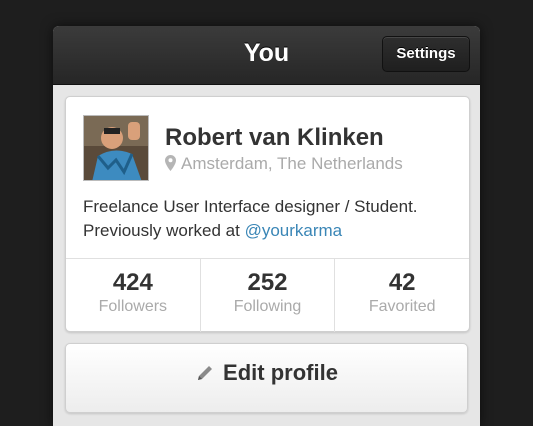 This screenshot has height=426, width=533. I want to click on stat-value: 424, so click(132, 282).